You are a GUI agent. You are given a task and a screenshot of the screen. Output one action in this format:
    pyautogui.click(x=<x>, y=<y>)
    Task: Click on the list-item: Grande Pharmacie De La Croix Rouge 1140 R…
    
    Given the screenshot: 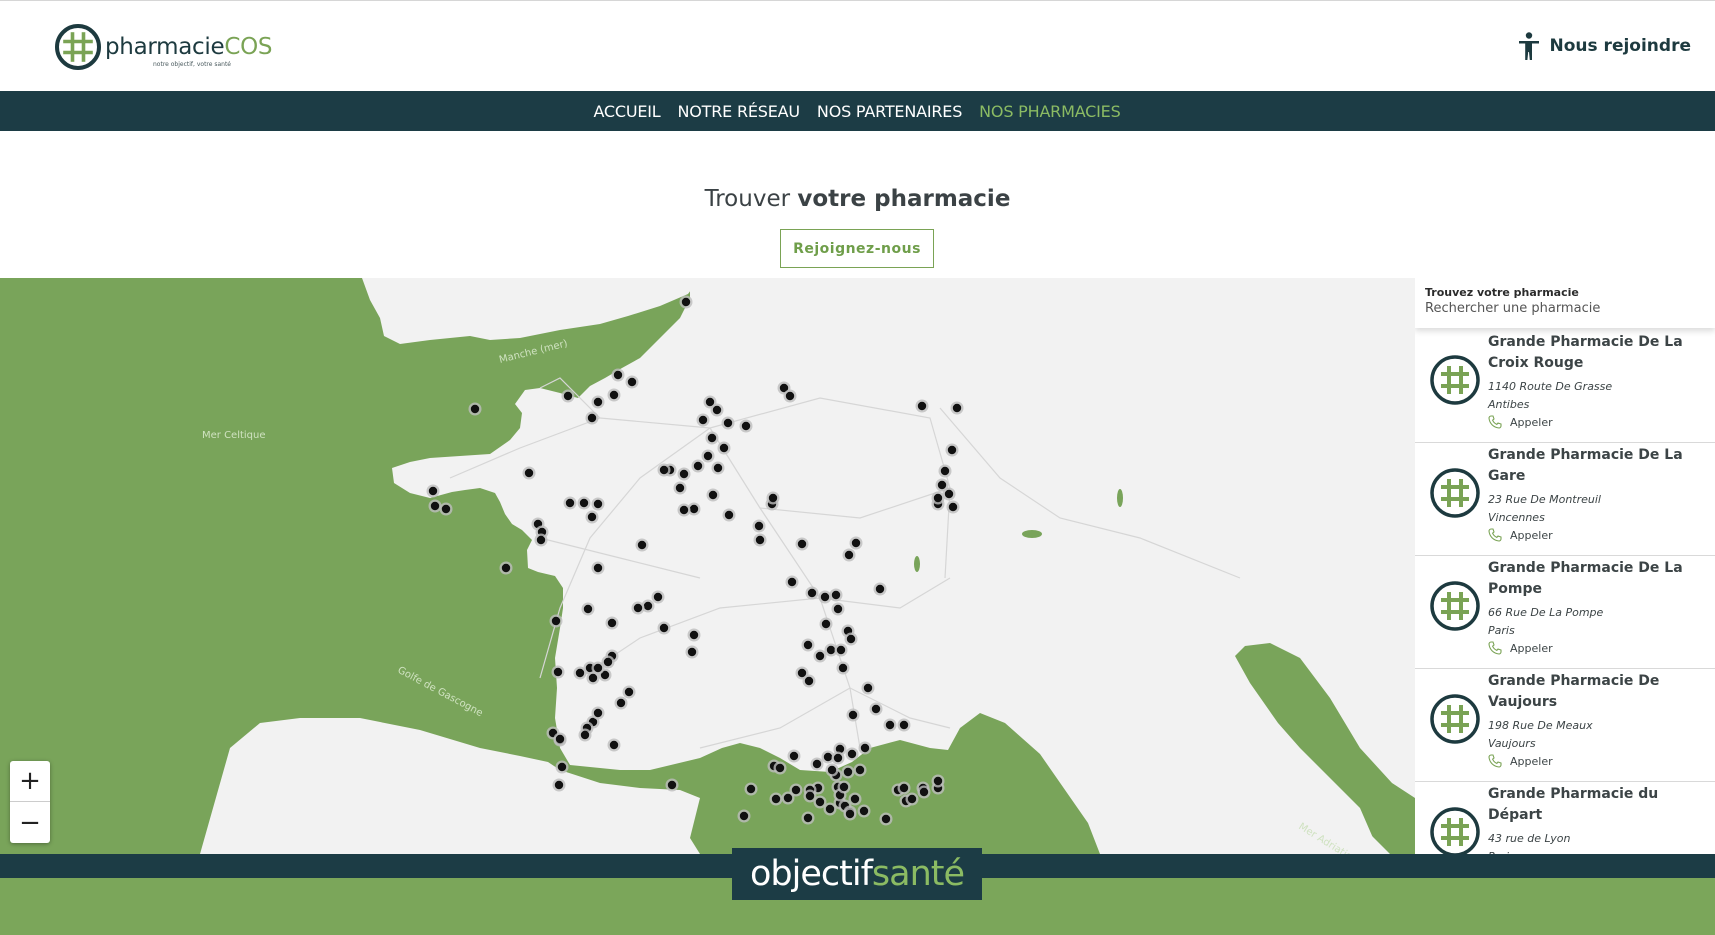 What is the action you would take?
    pyautogui.click(x=1565, y=386)
    